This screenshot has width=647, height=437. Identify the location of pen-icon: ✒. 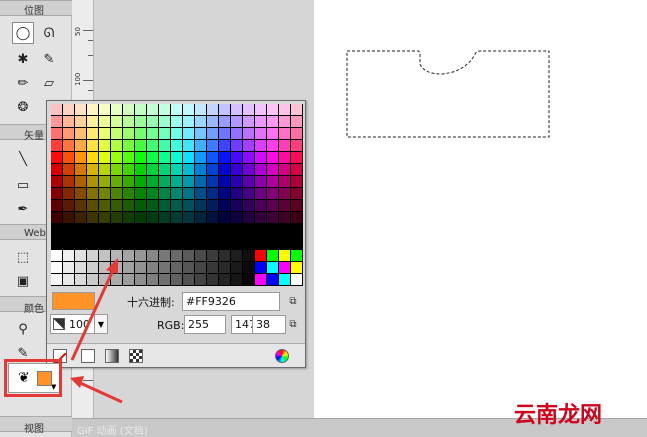
(23, 209).